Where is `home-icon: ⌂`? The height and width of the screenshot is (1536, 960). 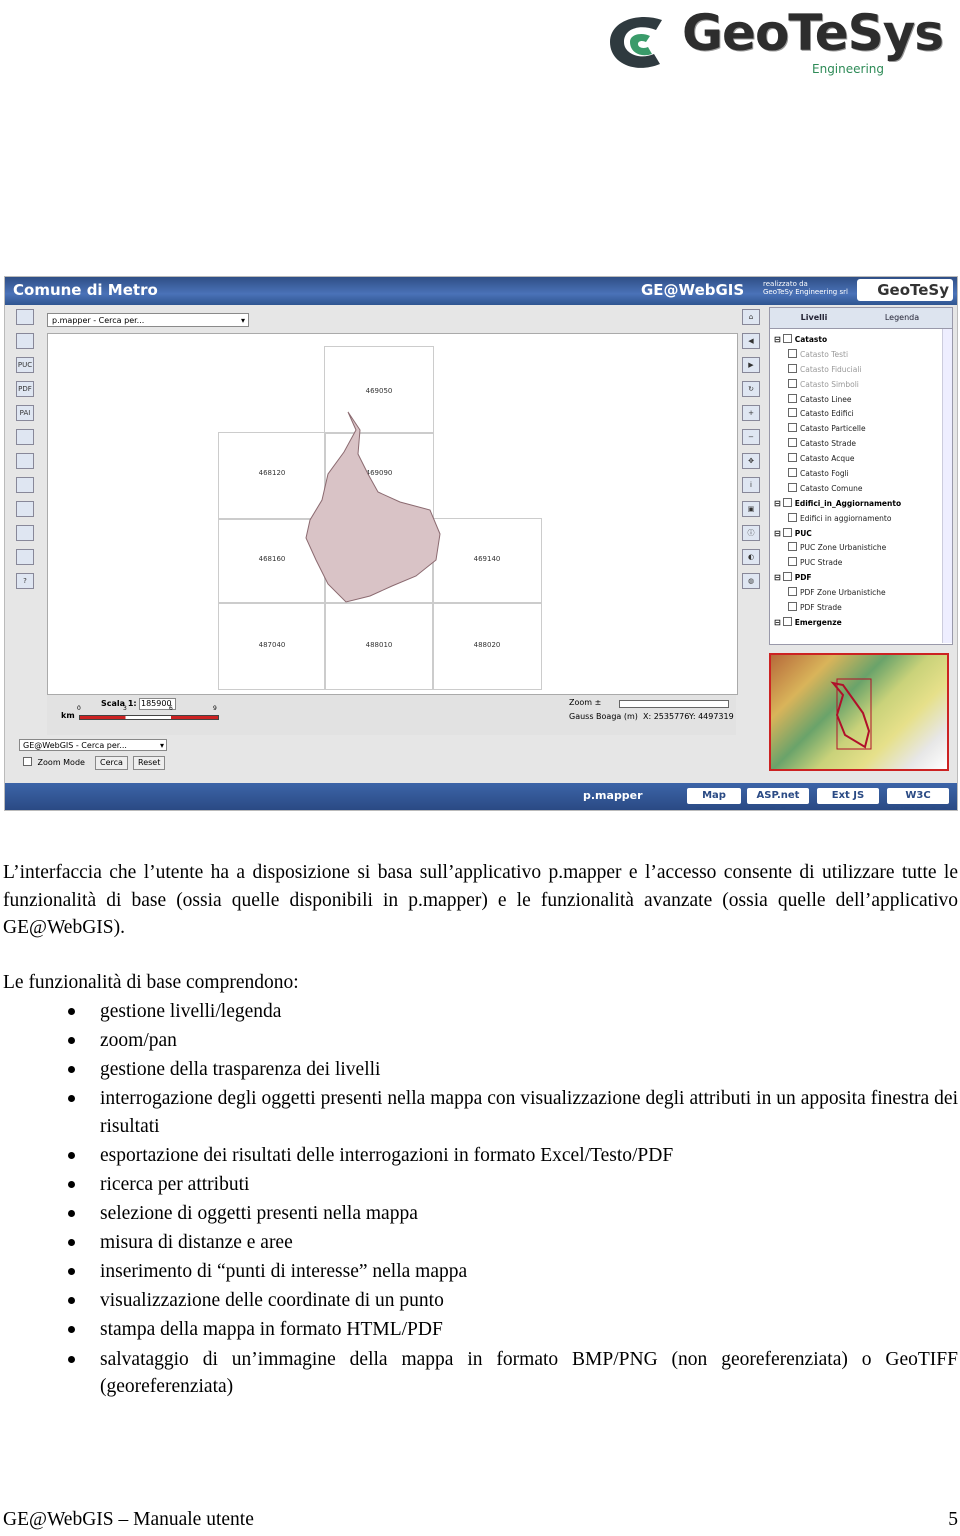
home-icon: ⌂ is located at coordinates (751, 317).